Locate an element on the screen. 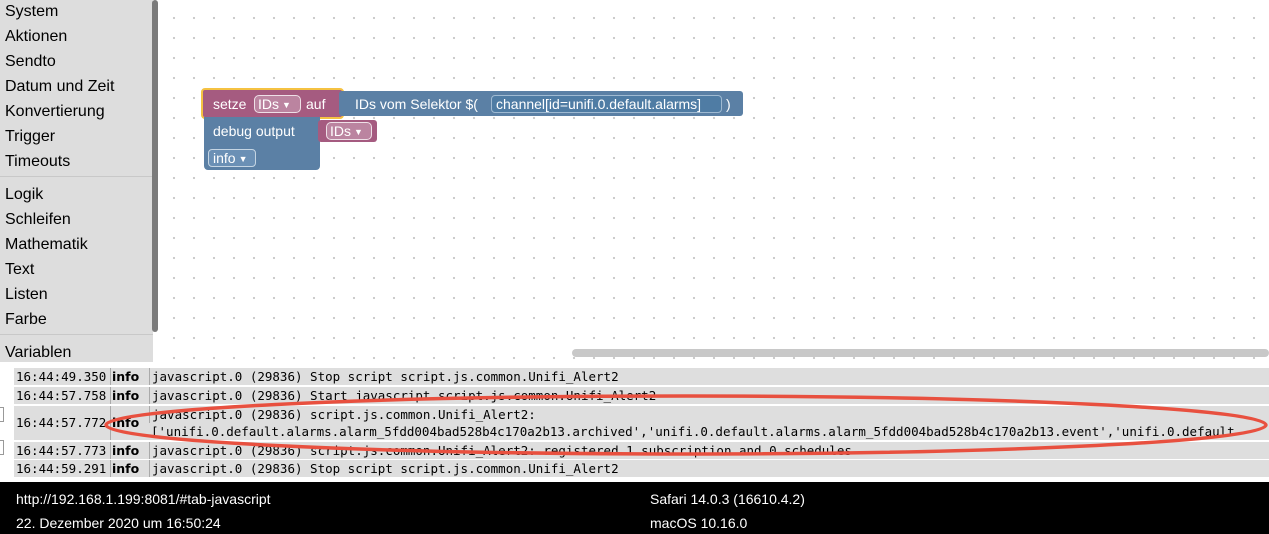 Image resolution: width=1269 pixels, height=534 pixels. log-time: 16:44:57.772 is located at coordinates (61, 422).